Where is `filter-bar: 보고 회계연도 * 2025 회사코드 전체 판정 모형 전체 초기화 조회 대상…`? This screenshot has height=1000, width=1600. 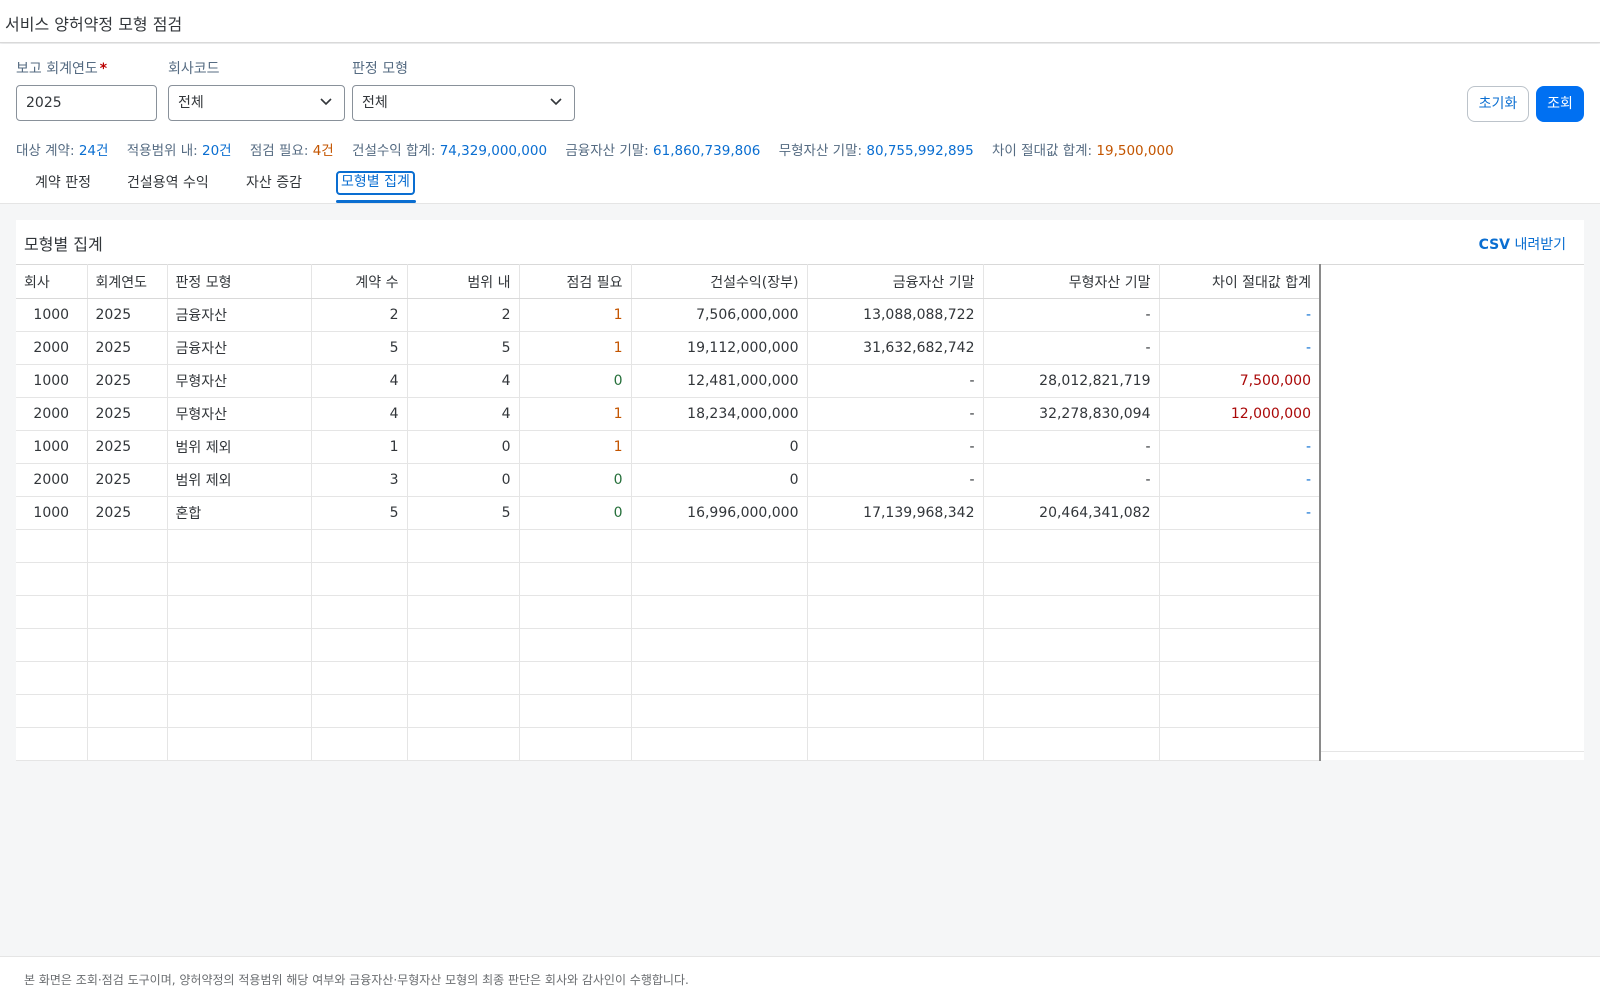 filter-bar: 보고 회계연도 * 2025 회사코드 전체 판정 모형 전체 초기화 조회 대상… is located at coordinates (800, 102).